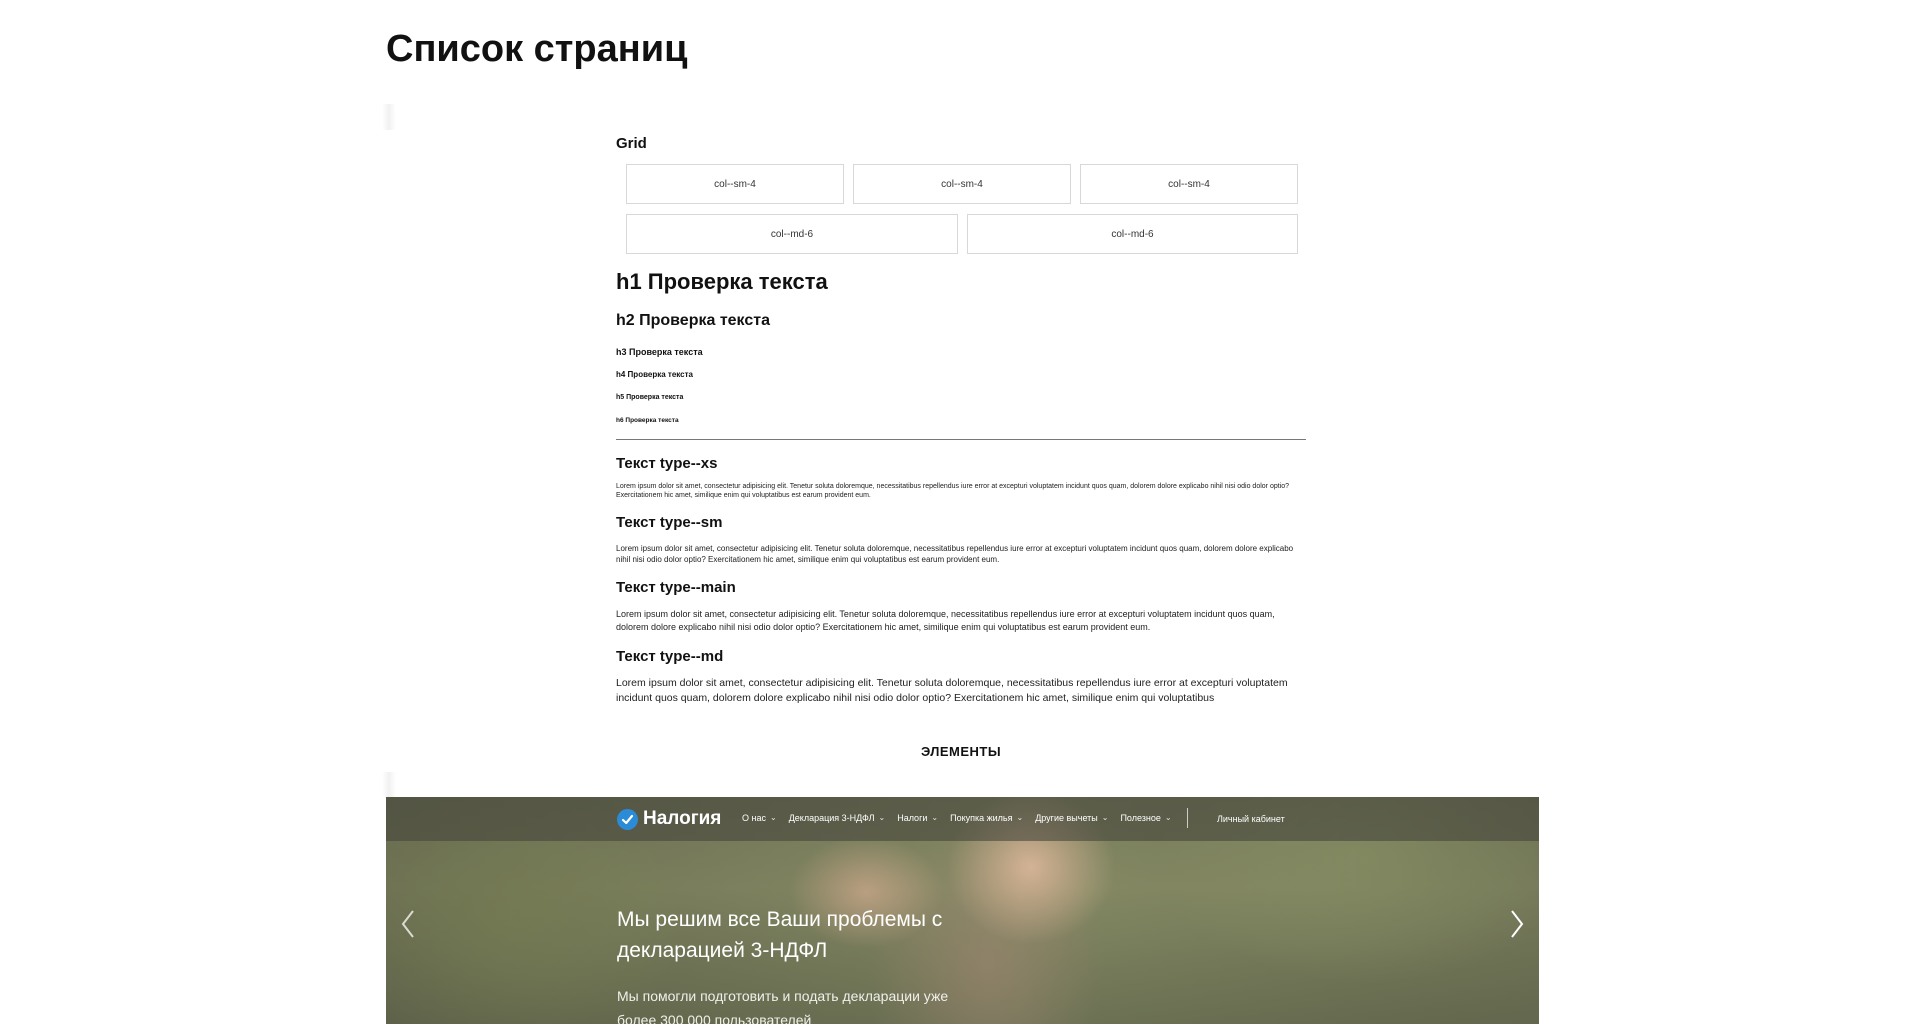 Image resolution: width=1920 pixels, height=1024 pixels. What do you see at coordinates (631, 143) in the screenshot?
I see `grid-label: Grid` at bounding box center [631, 143].